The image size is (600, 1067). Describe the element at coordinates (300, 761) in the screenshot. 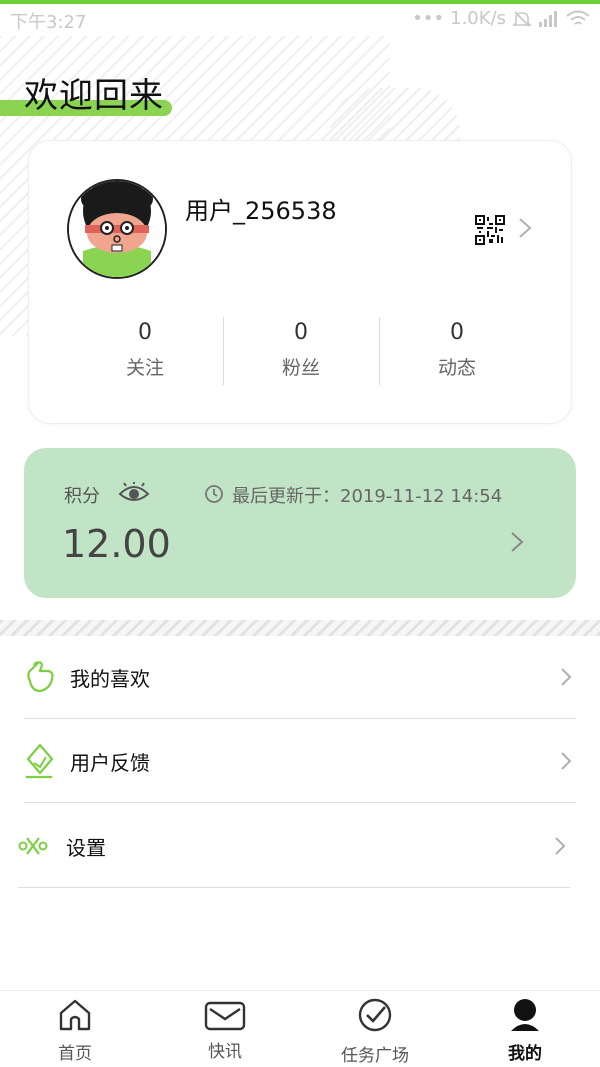

I see `menu-item-feedback: 用户反馈` at that location.